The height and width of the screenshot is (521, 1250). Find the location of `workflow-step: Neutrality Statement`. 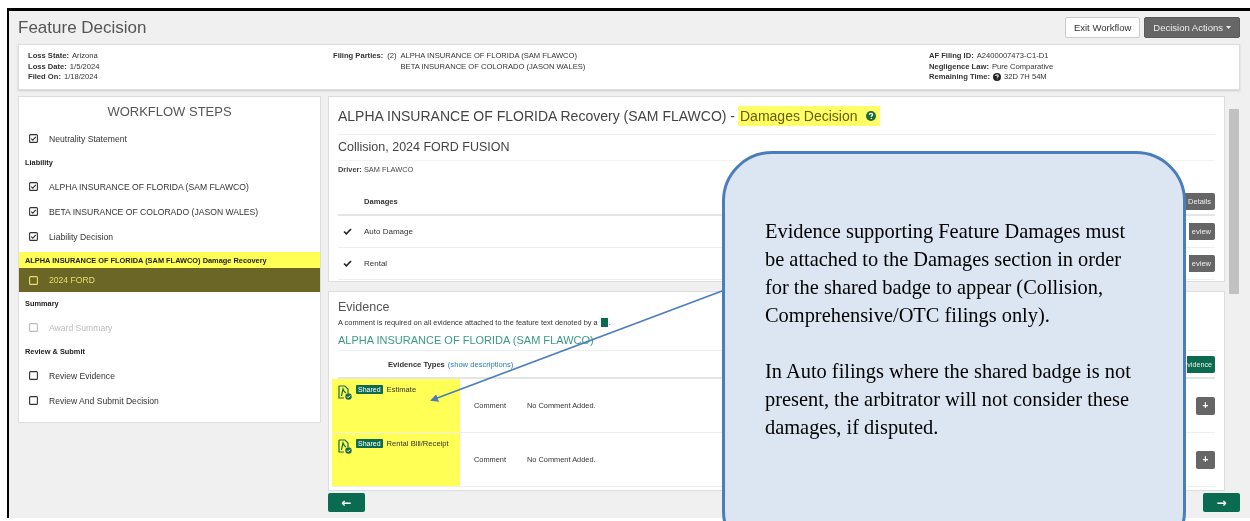

workflow-step: Neutrality Statement is located at coordinates (169, 138).